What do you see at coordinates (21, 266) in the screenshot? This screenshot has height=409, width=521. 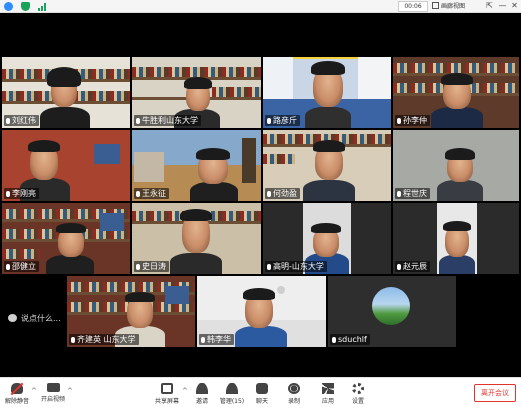 I see `participant-name: 邵健立` at bounding box center [21, 266].